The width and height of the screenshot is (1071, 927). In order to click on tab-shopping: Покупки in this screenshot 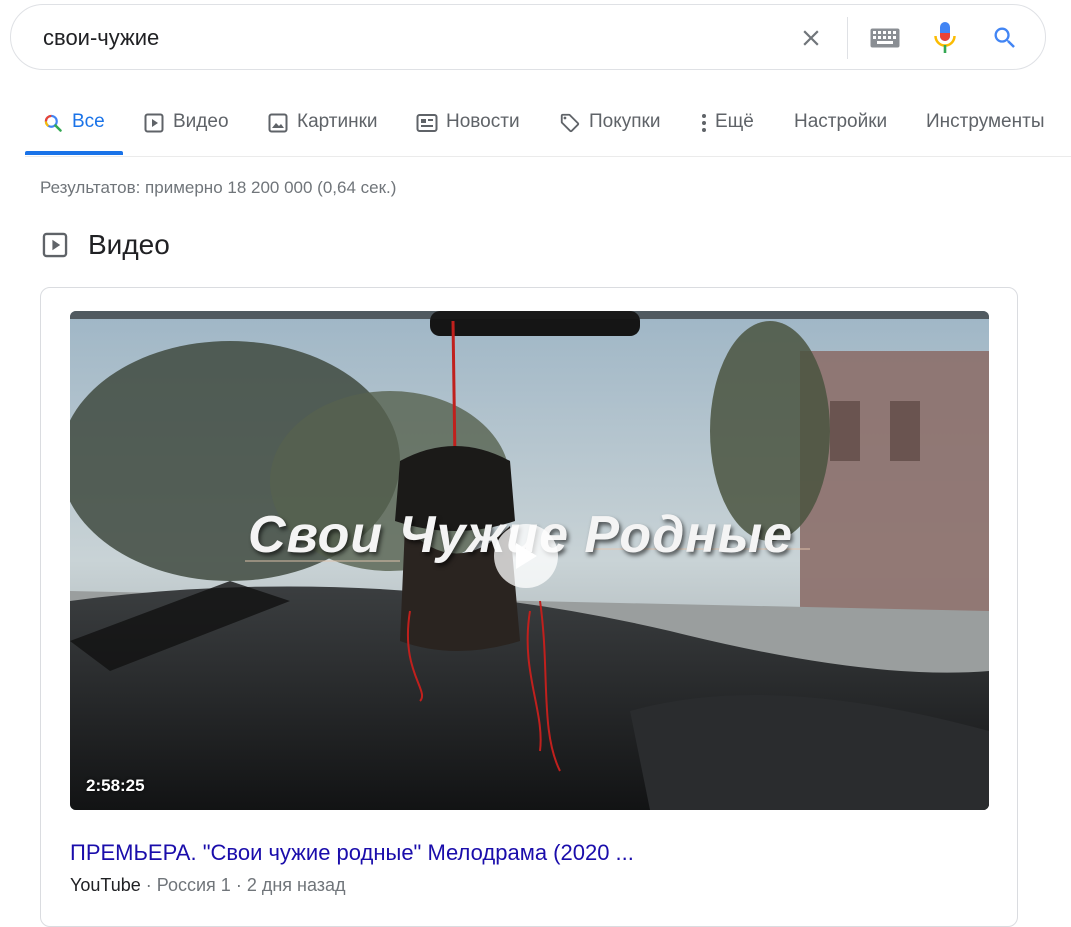, I will do `click(609, 128)`.